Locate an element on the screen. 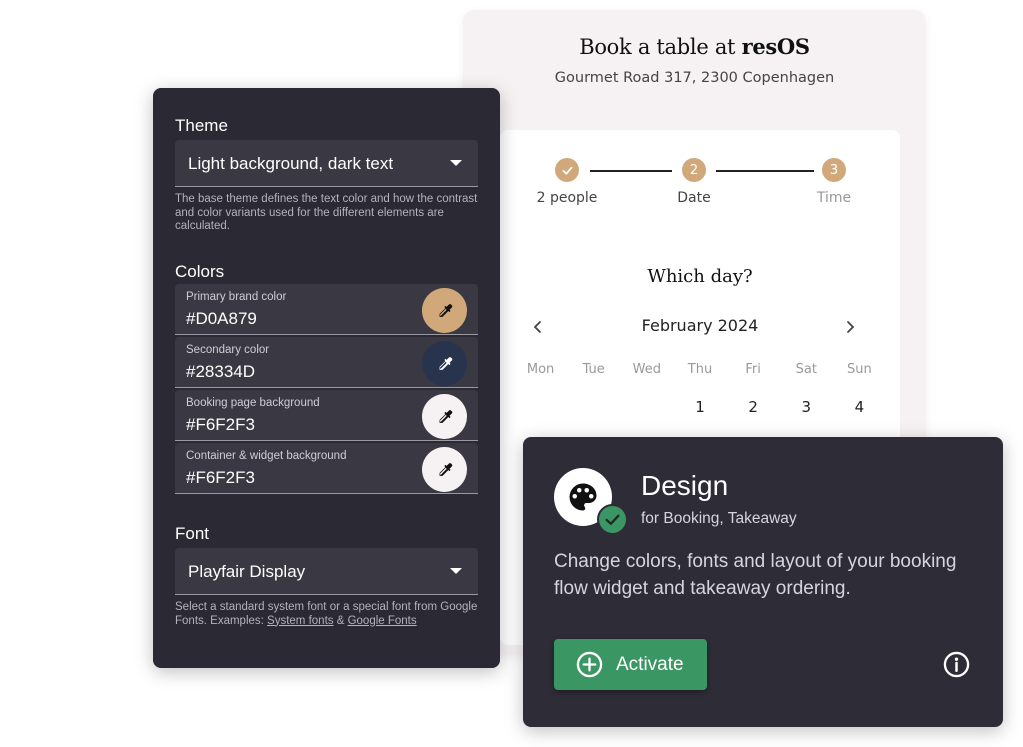 This screenshot has width=1023, height=747. weekday-label: Fri is located at coordinates (753, 369).